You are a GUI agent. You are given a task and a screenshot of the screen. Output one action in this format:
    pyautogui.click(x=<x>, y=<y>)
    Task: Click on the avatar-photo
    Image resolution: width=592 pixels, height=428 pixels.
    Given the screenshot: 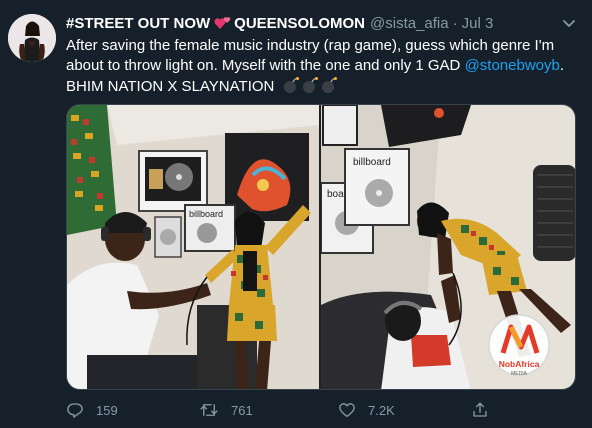 What is the action you would take?
    pyautogui.click(x=32, y=38)
    